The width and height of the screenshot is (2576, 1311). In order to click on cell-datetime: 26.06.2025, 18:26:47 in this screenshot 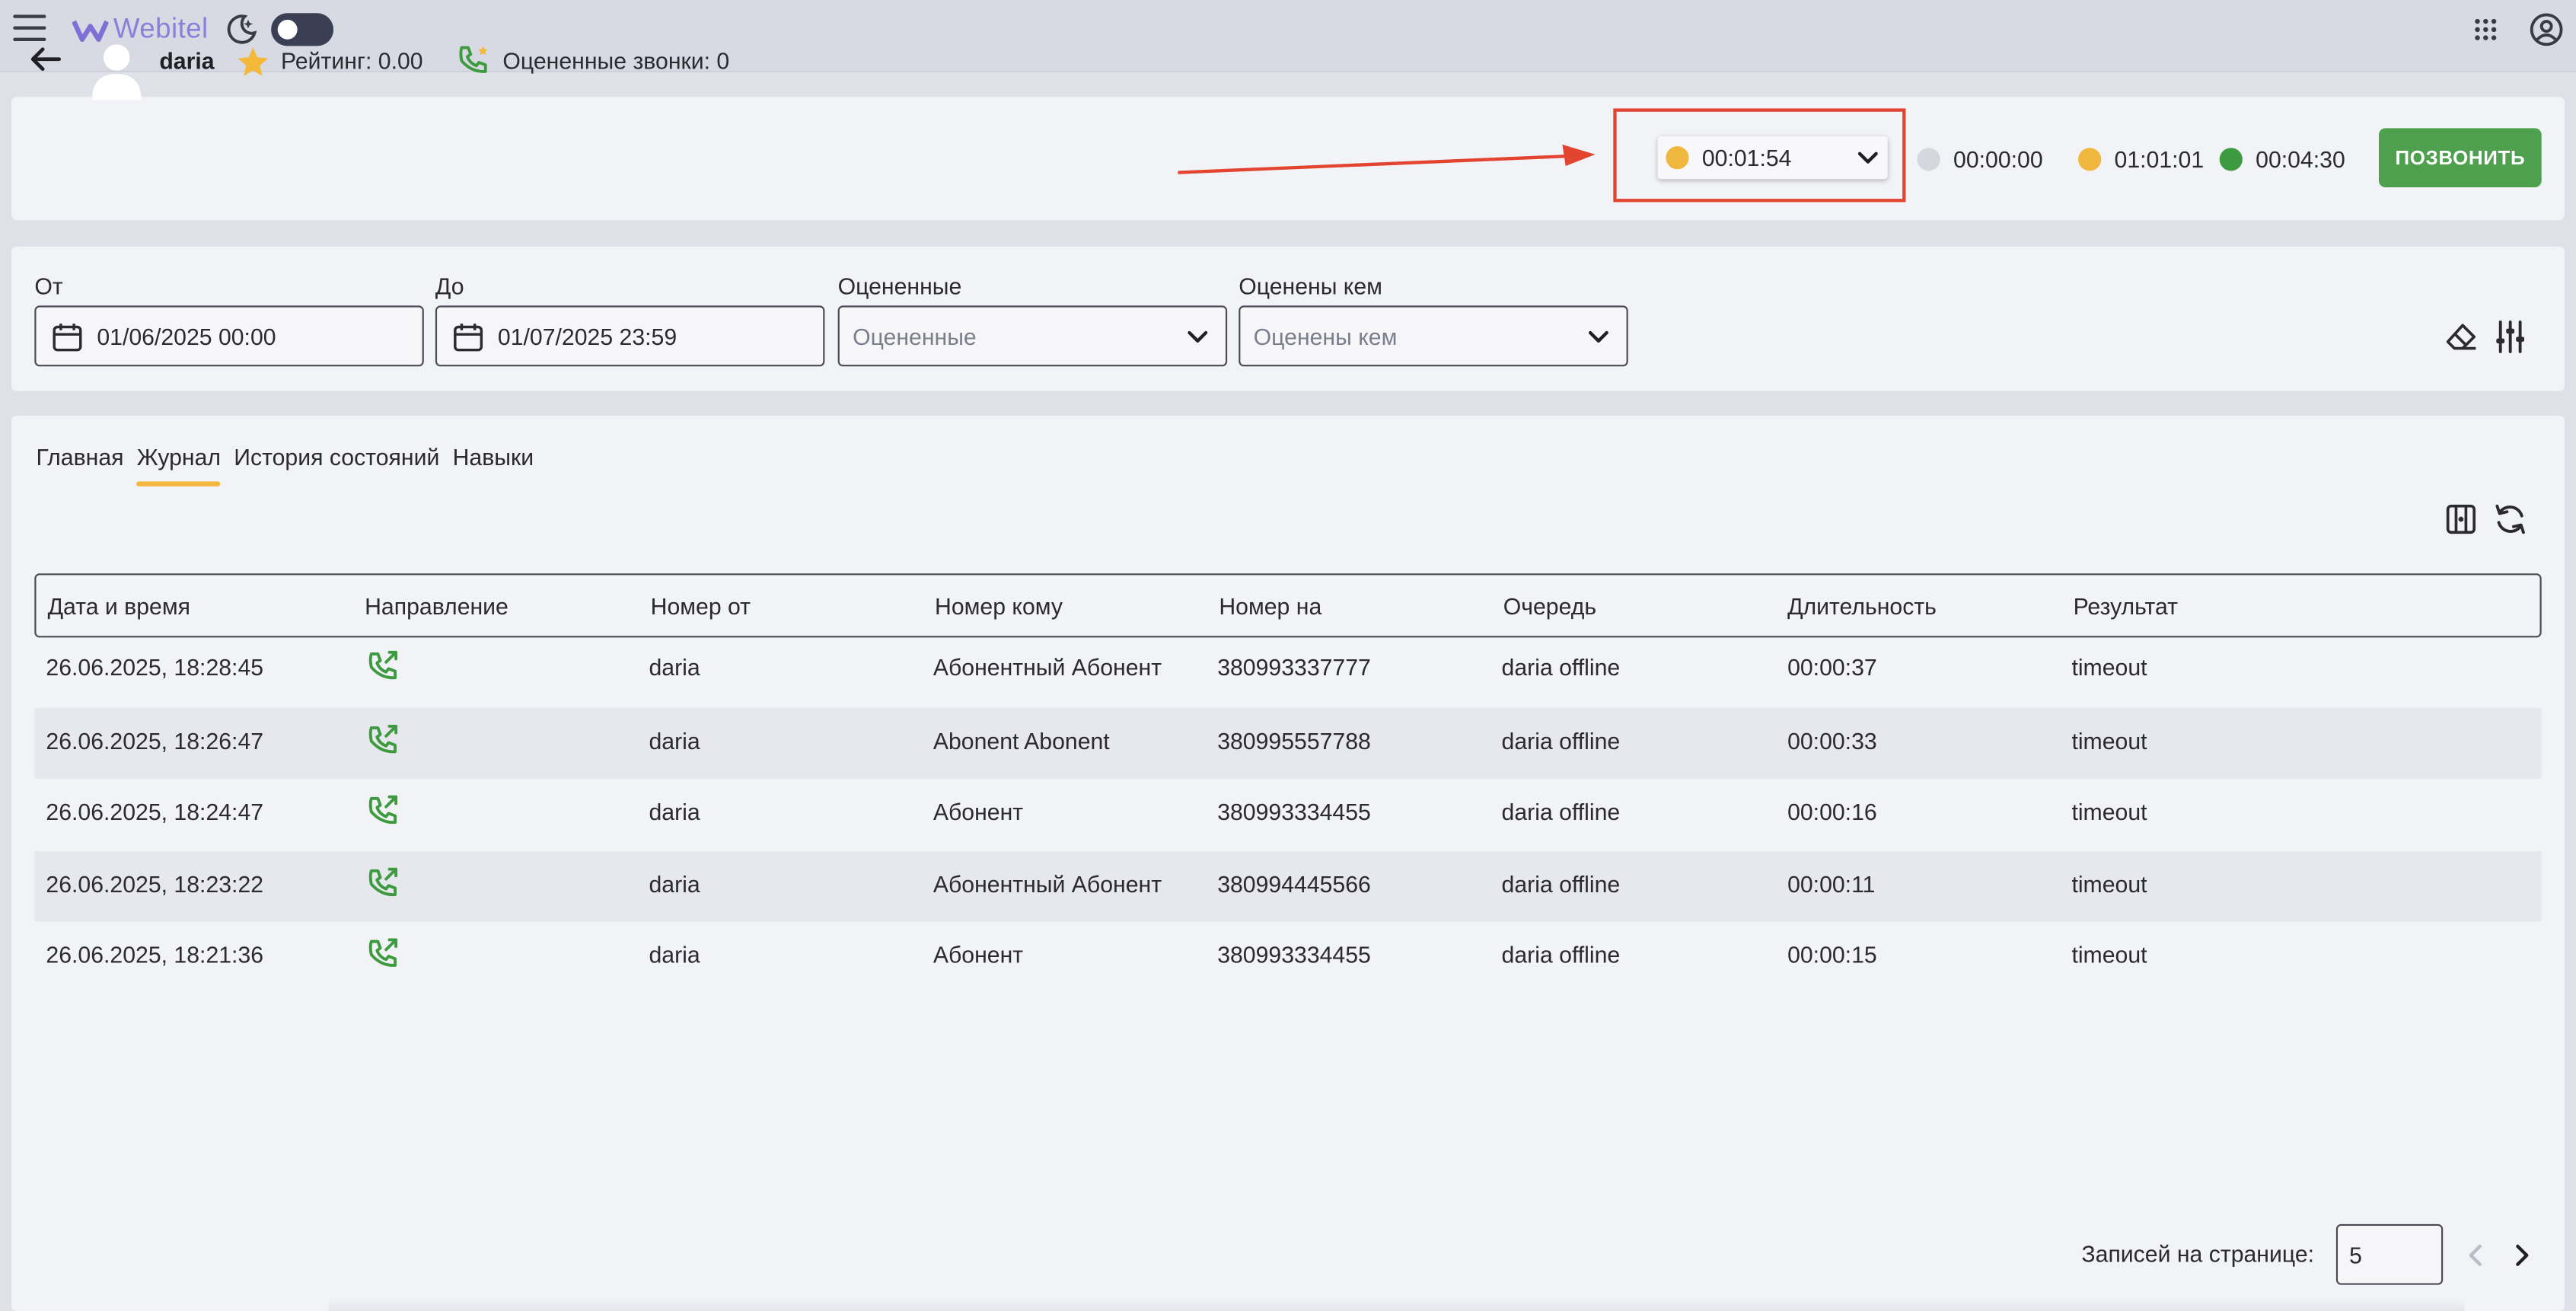, I will do `click(155, 741)`.